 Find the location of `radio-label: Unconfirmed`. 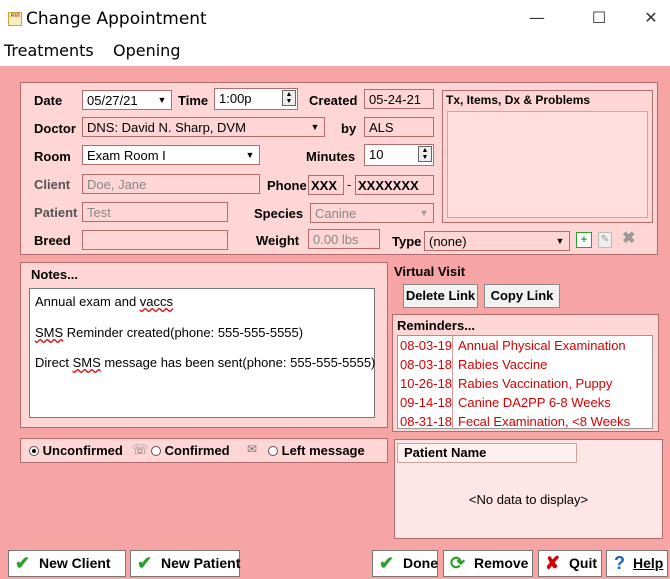

radio-label: Unconfirmed is located at coordinates (82, 450).